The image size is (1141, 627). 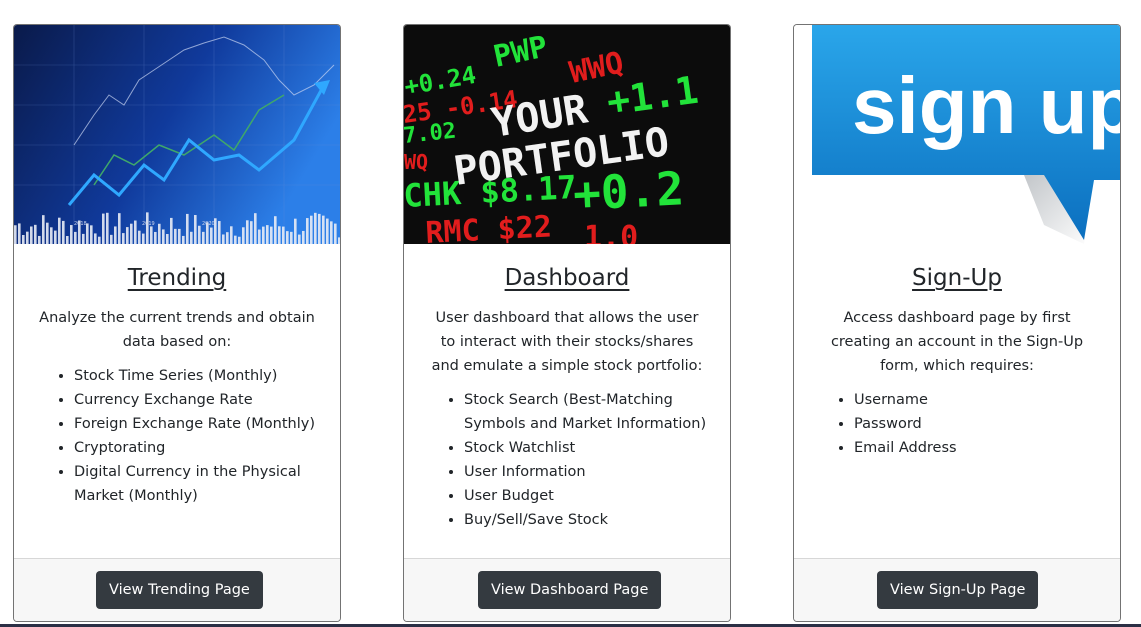 I want to click on list-item: Buy/Sell/Save Stock, so click(x=588, y=520).